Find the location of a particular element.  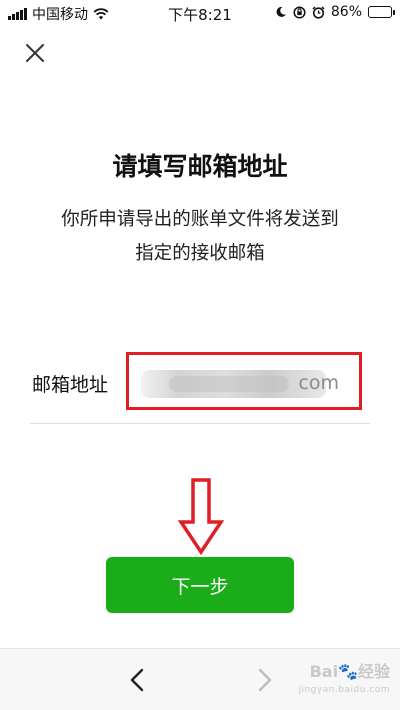

description-line-2: 指定的接收邮箱 is located at coordinates (200, 253).